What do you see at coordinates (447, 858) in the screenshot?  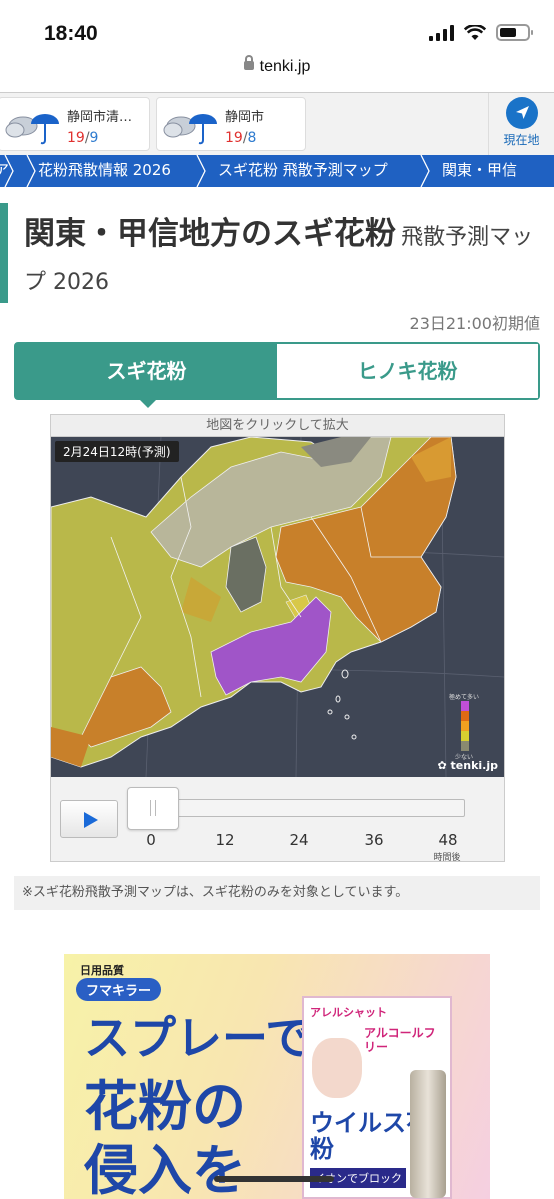 I see `tick-unit: 時間後` at bounding box center [447, 858].